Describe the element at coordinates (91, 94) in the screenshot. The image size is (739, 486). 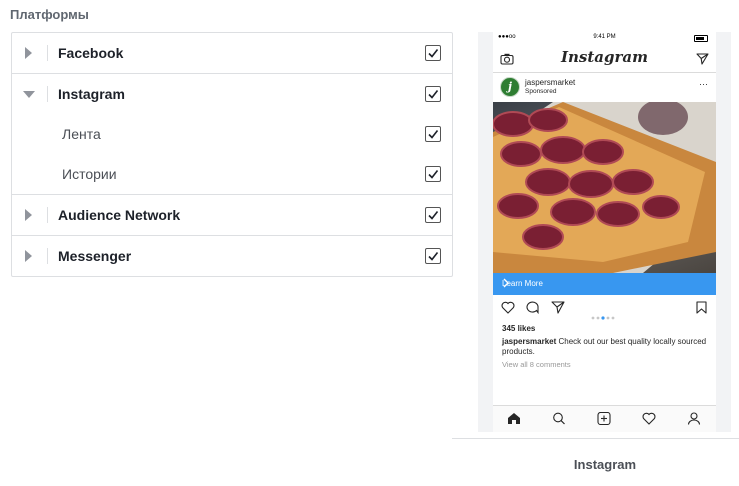
I see `platform-label: Instagram` at that location.